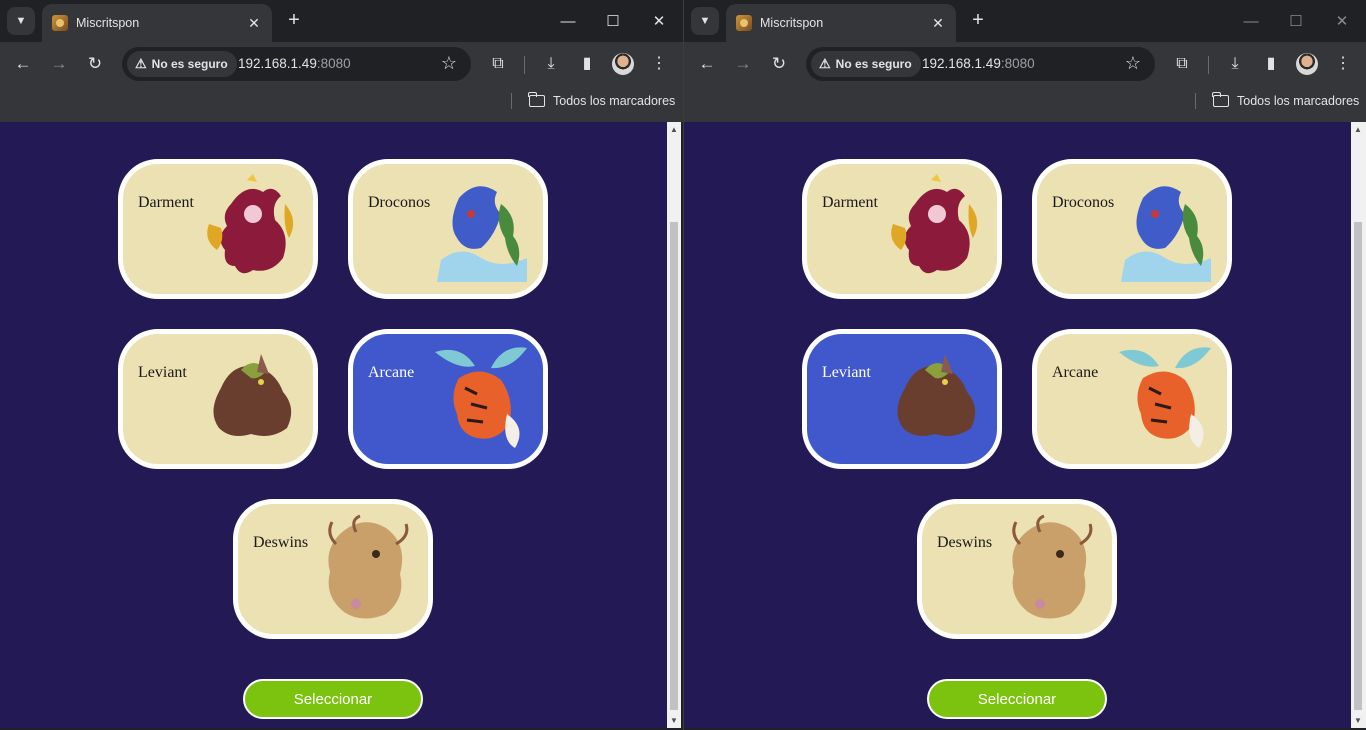 The width and height of the screenshot is (1366, 730). Describe the element at coordinates (277, 63) in the screenshot. I see `url-host: 192.168.1.49` at that location.